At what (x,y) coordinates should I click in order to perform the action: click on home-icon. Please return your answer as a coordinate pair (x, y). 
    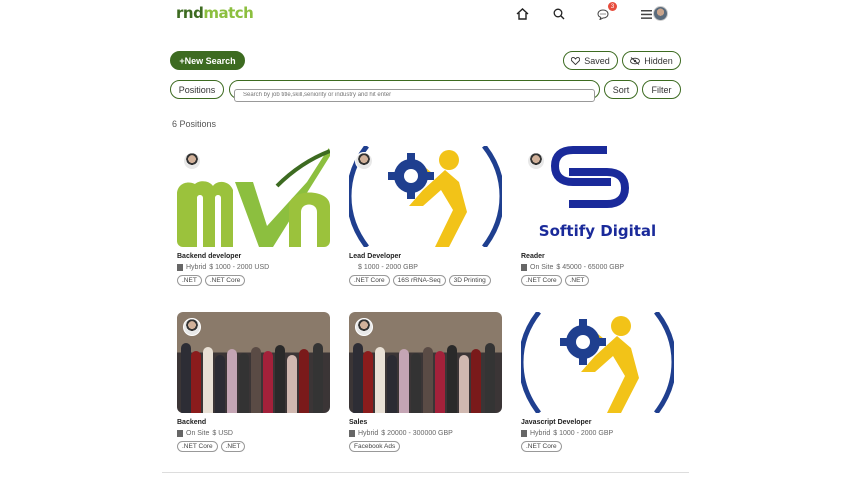
    Looking at the image, I should click on (522, 14).